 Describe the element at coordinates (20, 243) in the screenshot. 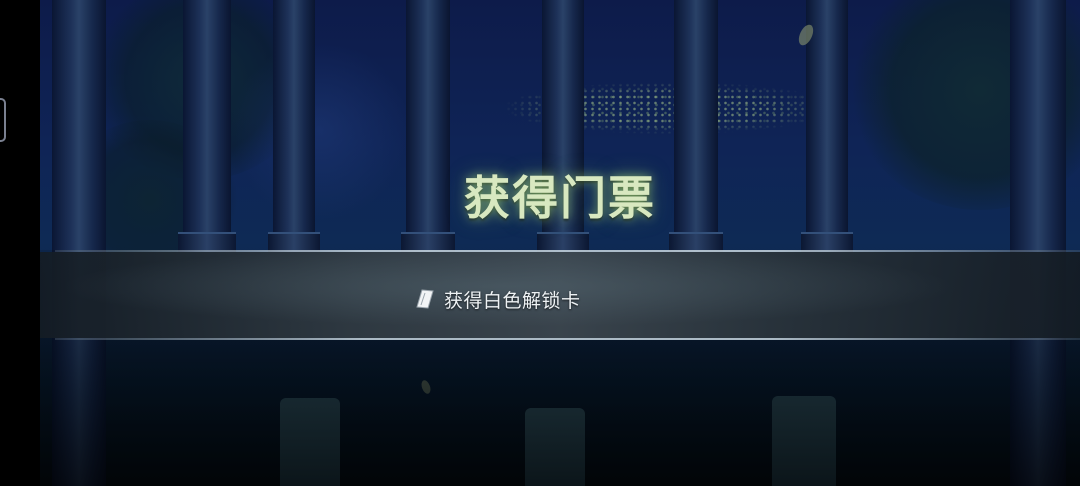

I see `screen-bezel` at that location.